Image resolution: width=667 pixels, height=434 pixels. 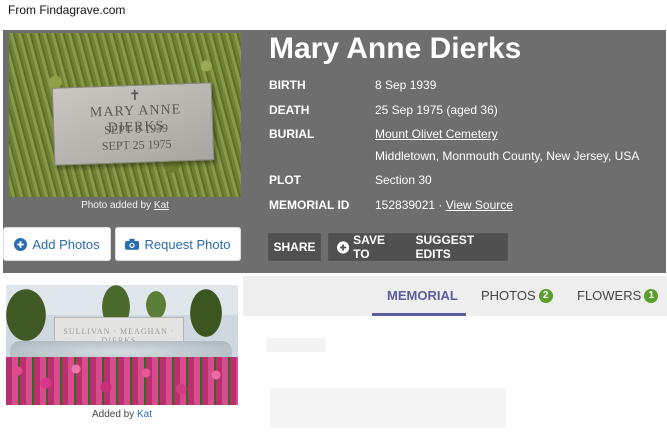 I want to click on add-photos-label: Add Photos, so click(x=66, y=244).